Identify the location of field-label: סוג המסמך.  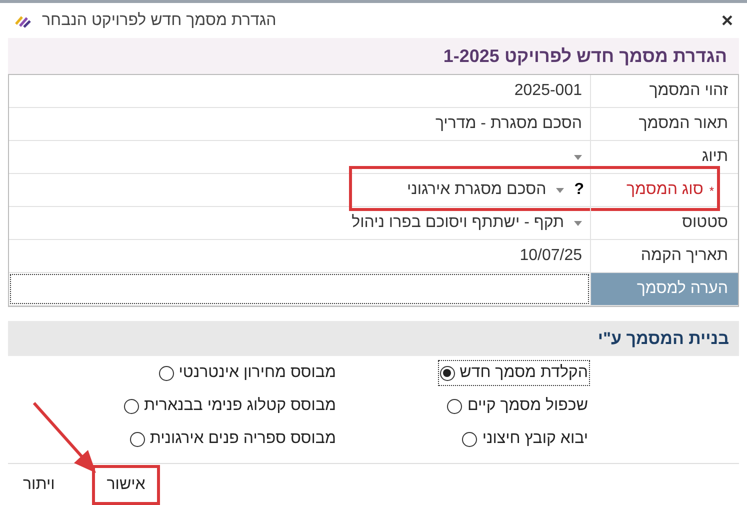
(665, 190).